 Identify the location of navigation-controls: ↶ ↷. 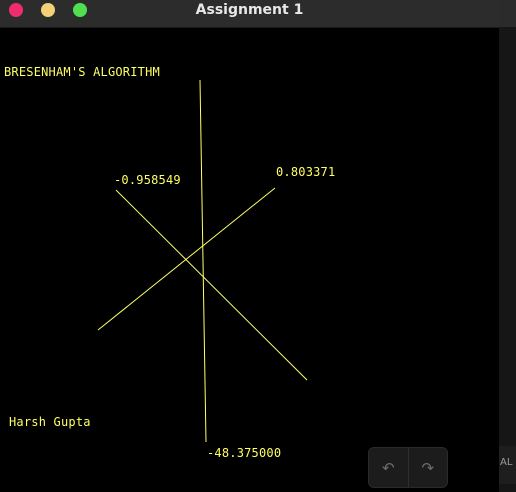
(408, 467).